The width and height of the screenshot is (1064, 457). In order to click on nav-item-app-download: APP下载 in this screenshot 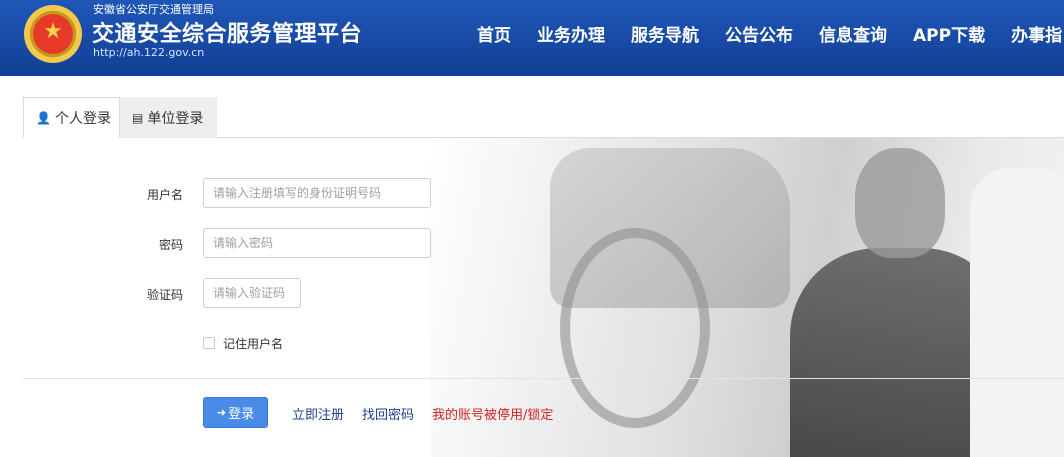, I will do `click(949, 33)`.